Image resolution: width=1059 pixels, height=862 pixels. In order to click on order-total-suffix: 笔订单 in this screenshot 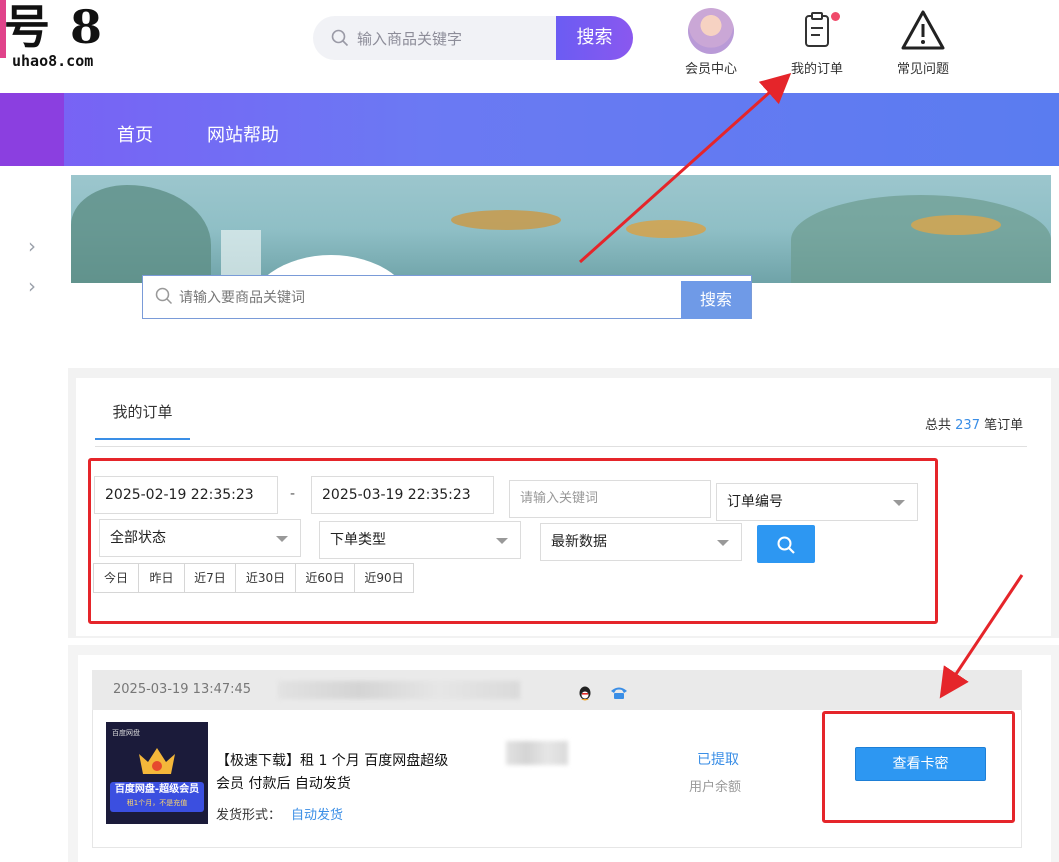, I will do `click(1004, 425)`.